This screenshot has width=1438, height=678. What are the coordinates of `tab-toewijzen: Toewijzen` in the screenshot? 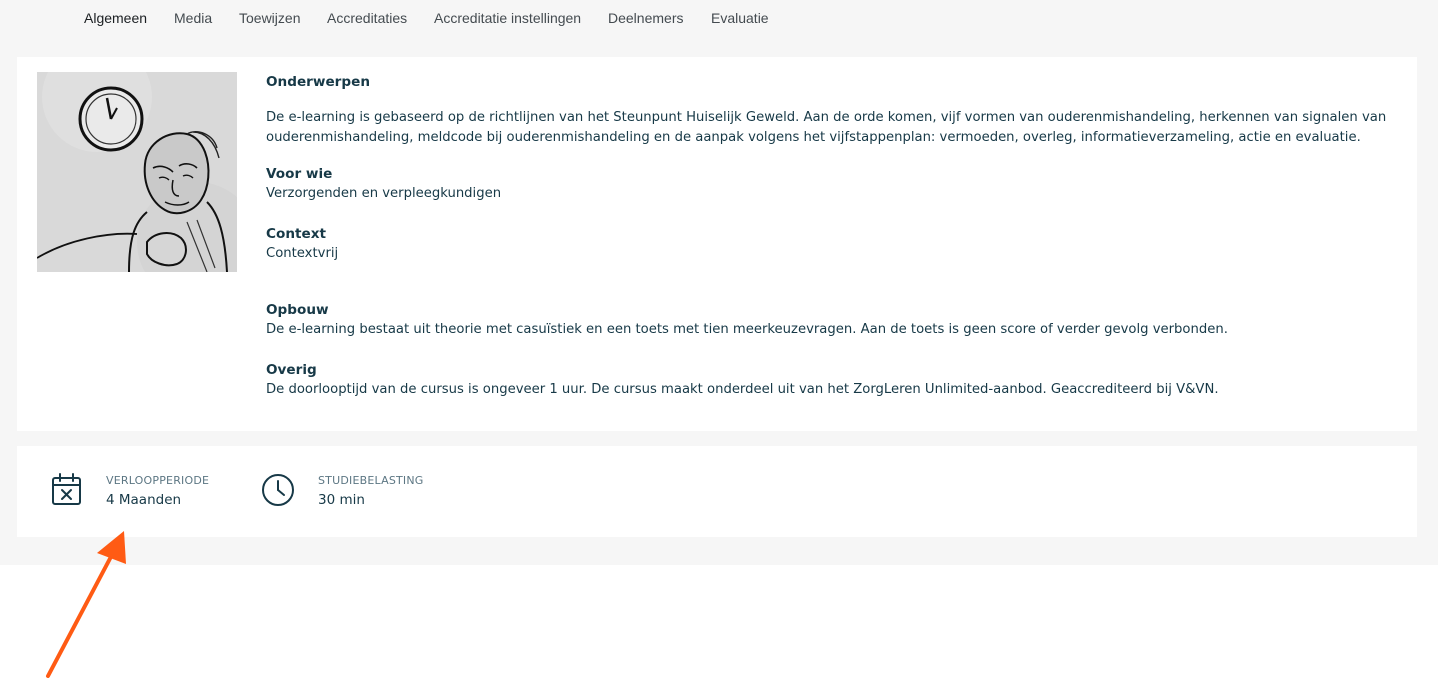 It's located at (269, 18).